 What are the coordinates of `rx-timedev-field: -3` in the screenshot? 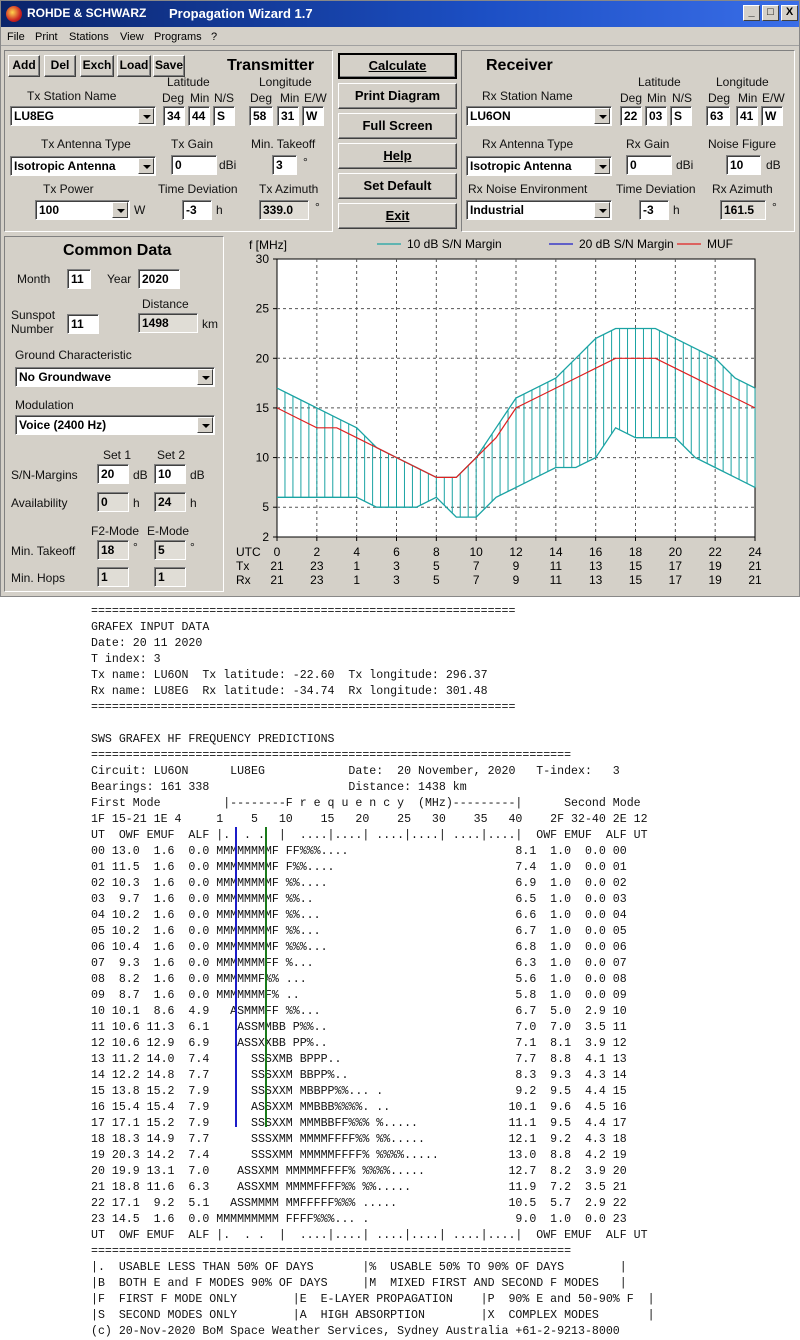 It's located at (654, 210).